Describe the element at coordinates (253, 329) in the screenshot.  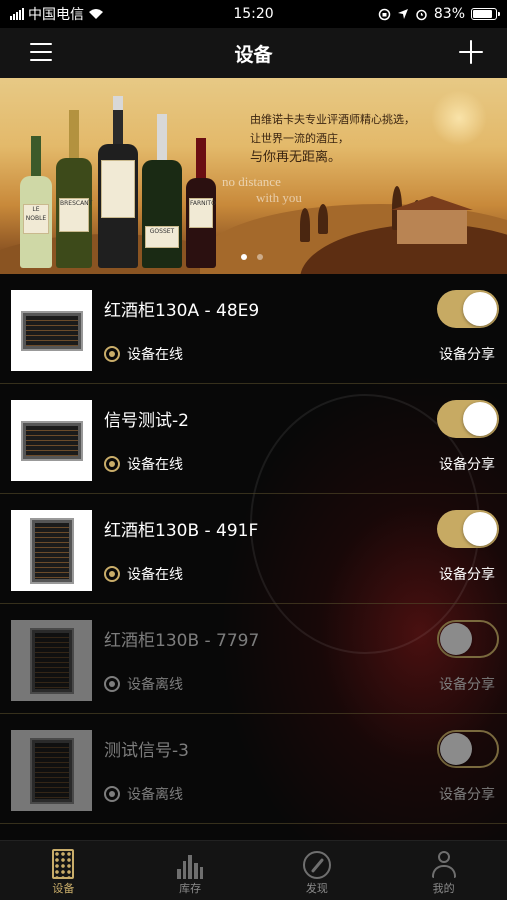
I see `device-row: 红酒柜130A - 48E9 设备在线 设备分享` at that location.